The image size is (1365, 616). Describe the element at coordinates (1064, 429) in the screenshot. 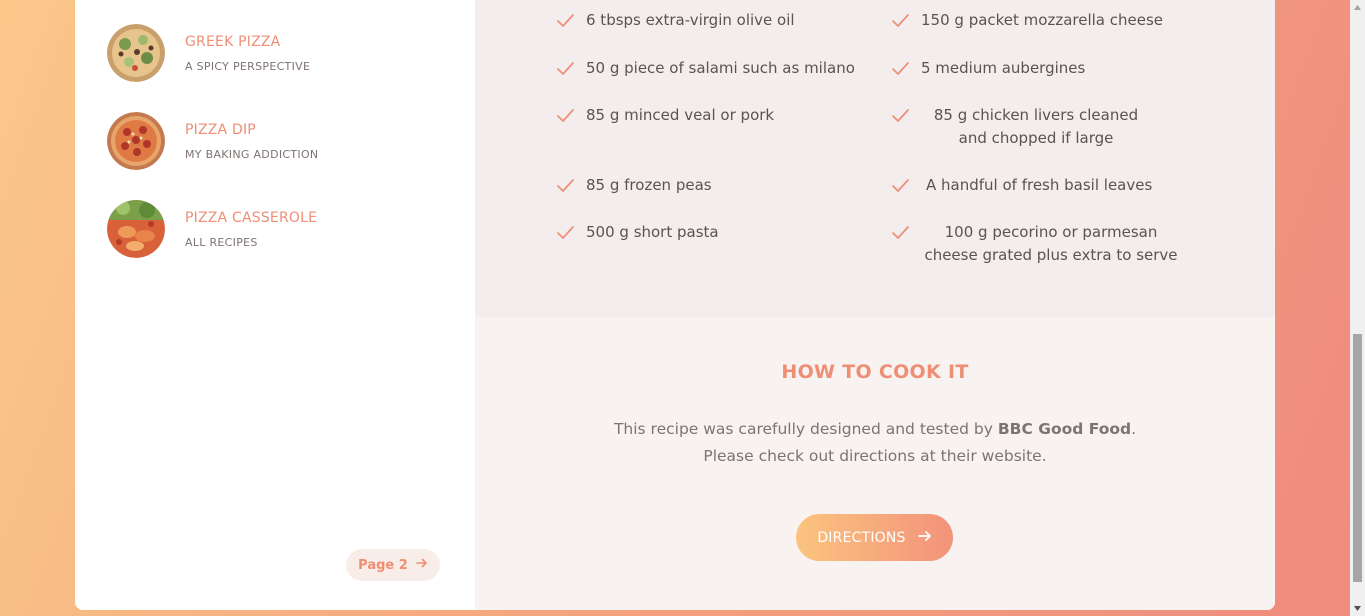

I see `publisher-name: BBC Good Food` at that location.